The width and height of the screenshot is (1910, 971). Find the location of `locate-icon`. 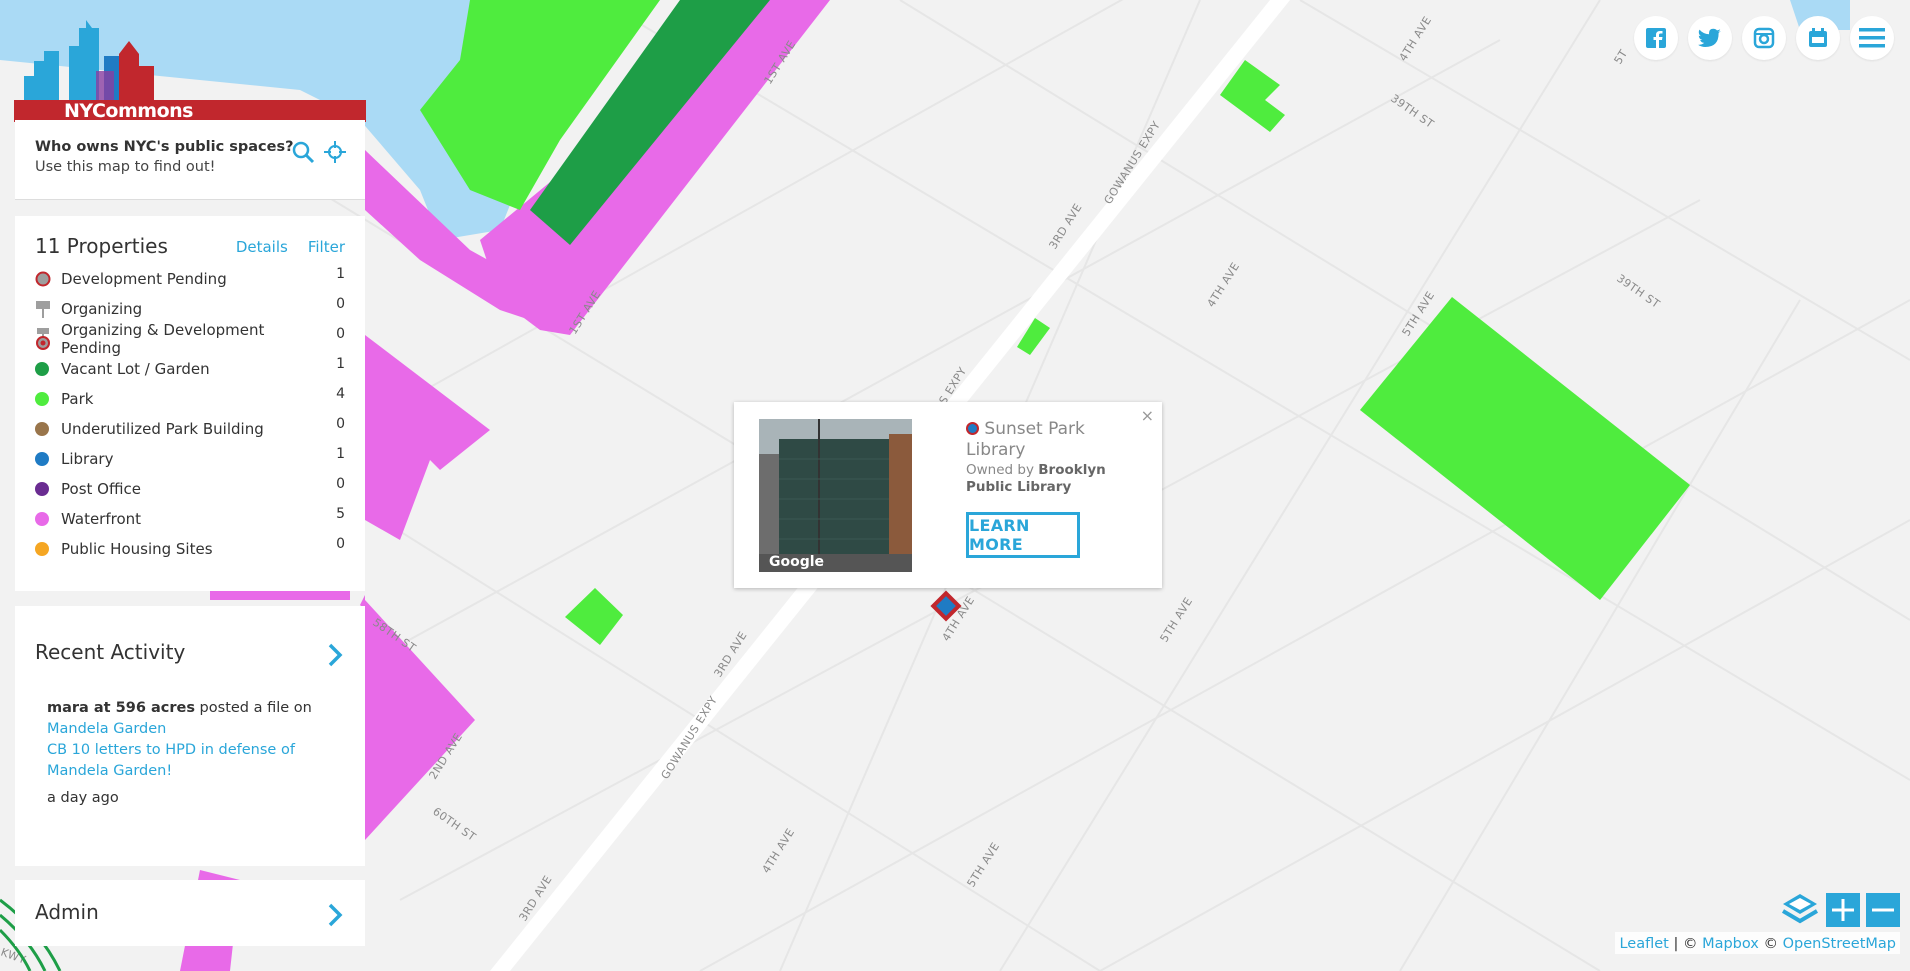

locate-icon is located at coordinates (335, 152).